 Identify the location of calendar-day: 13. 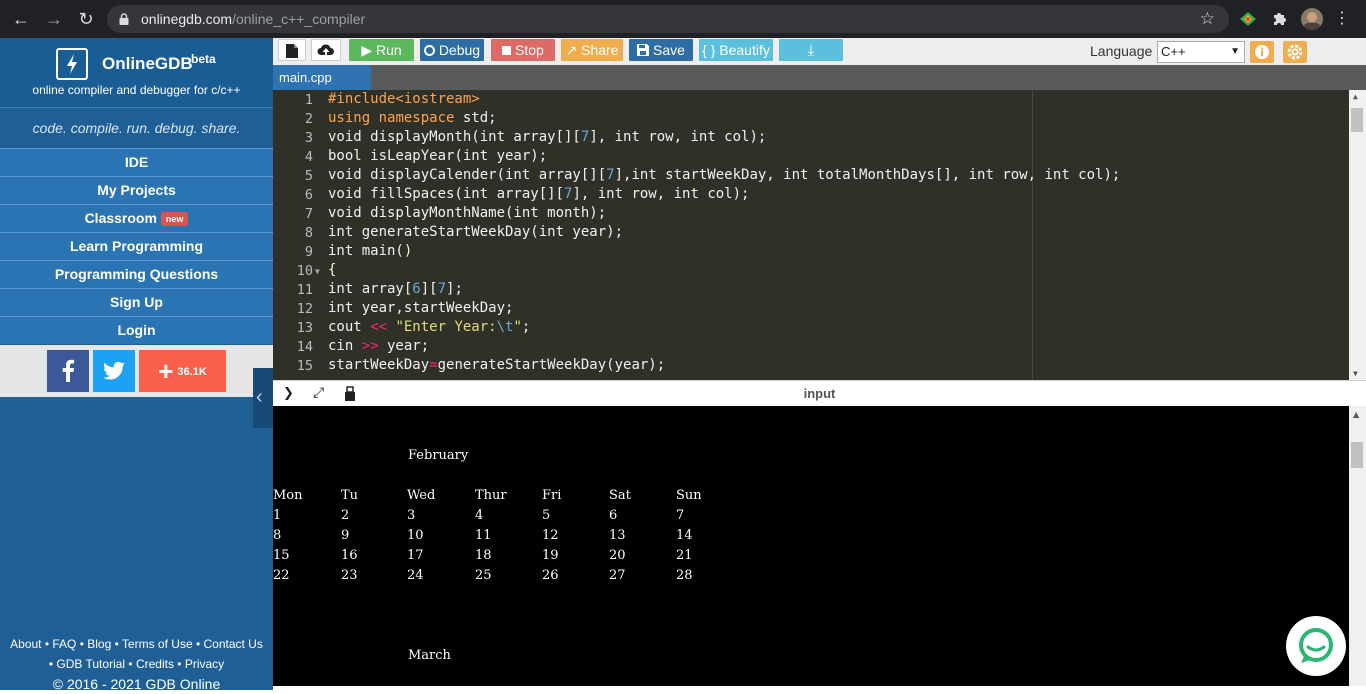
(617, 535).